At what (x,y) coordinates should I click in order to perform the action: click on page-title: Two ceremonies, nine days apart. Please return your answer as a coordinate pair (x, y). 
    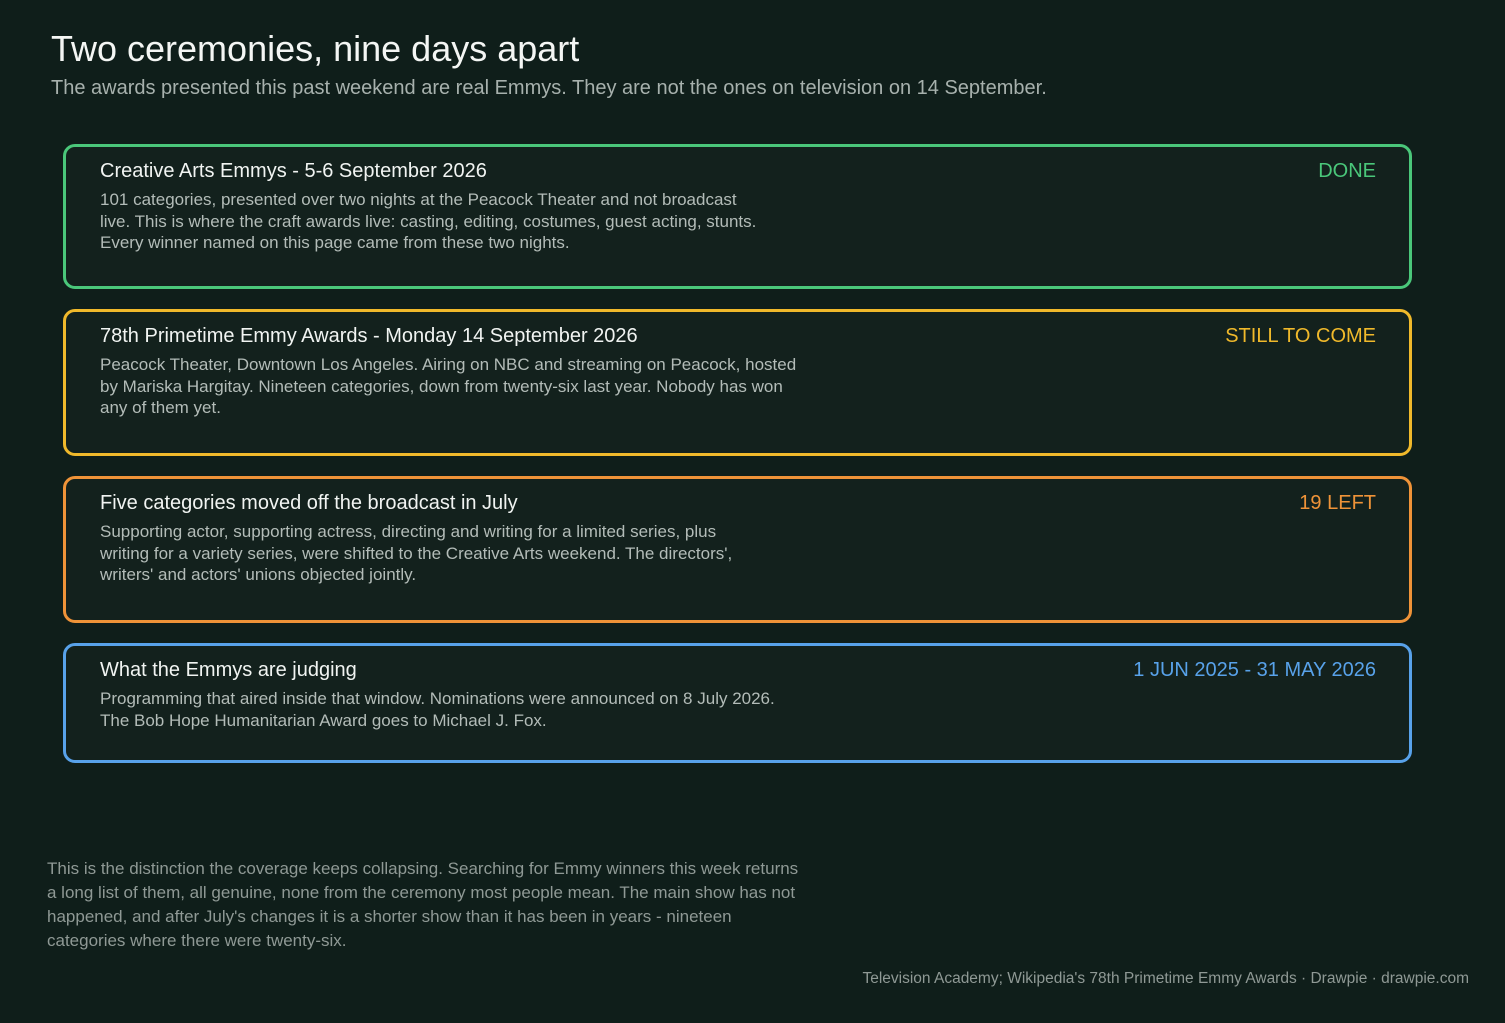
    Looking at the image, I should click on (315, 48).